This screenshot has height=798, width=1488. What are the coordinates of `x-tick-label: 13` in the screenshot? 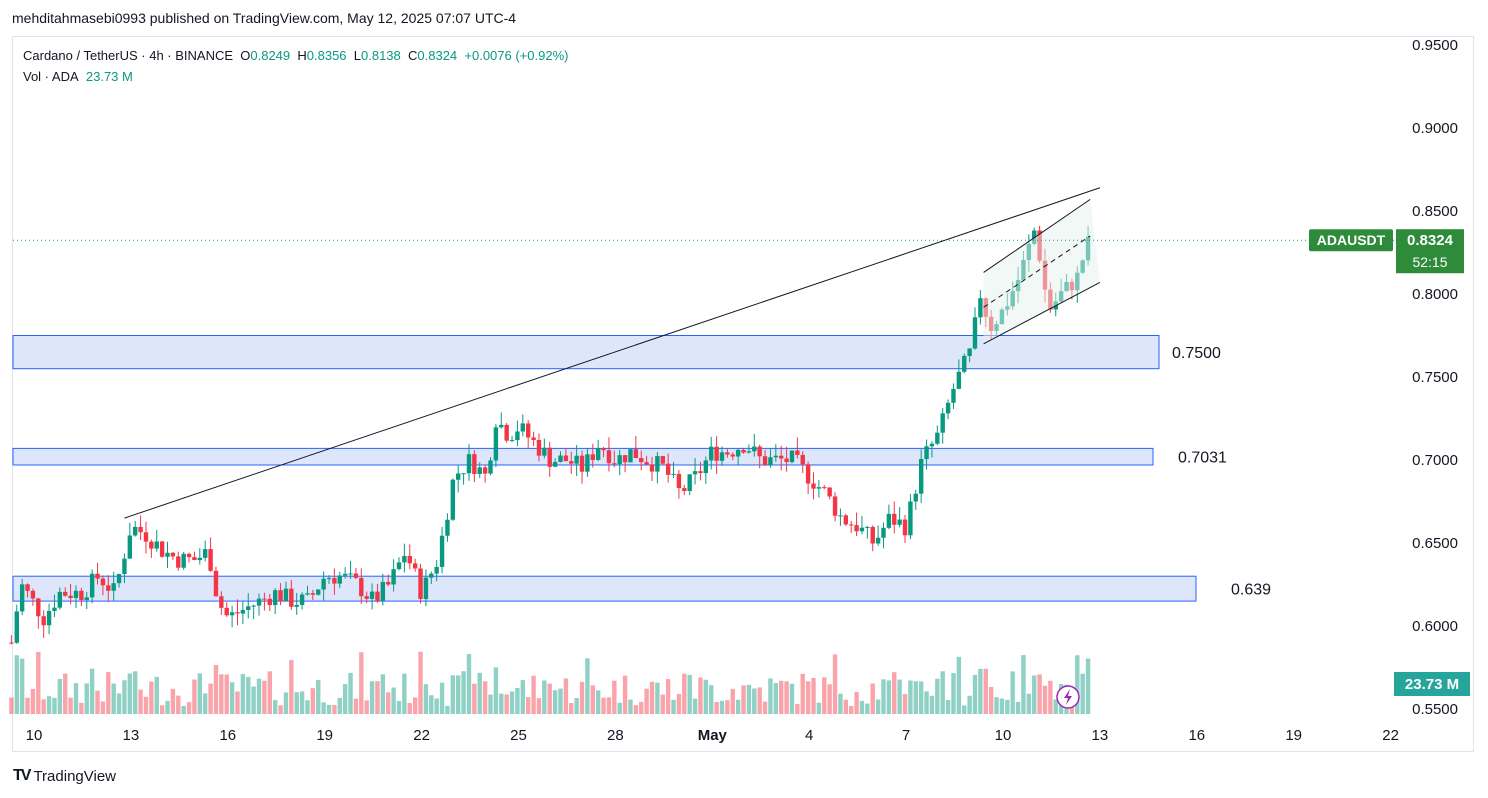 It's located at (131, 735).